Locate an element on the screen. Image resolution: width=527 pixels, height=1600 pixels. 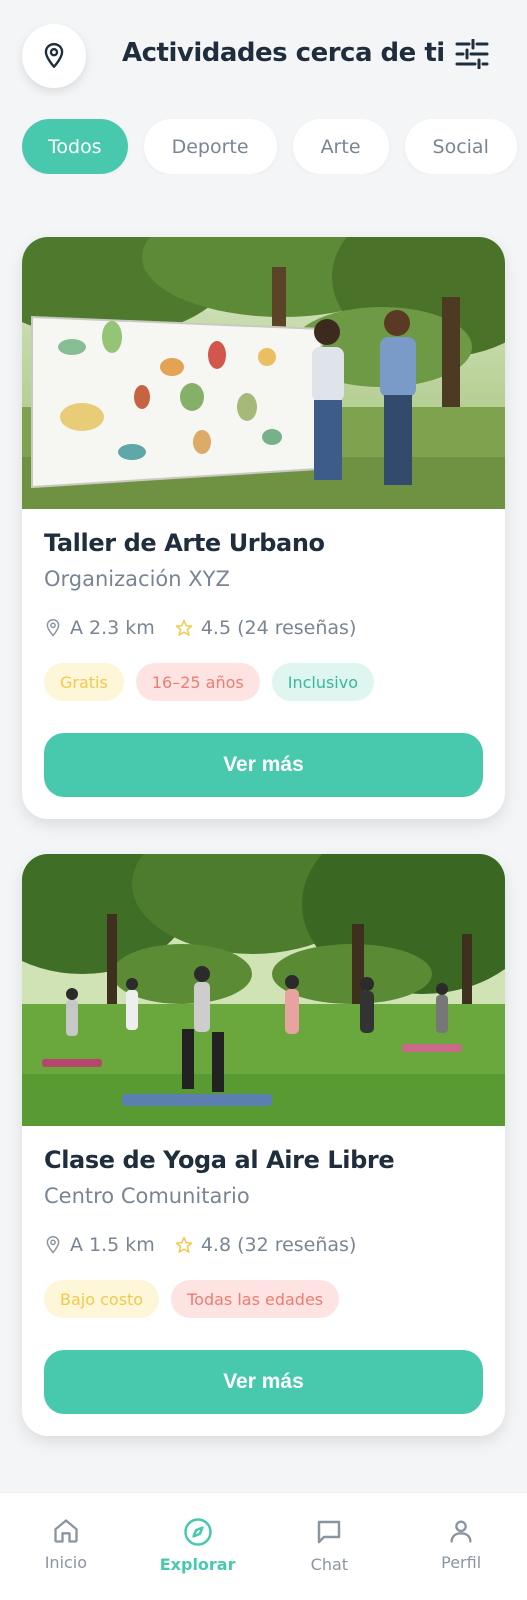
filter-chip-todos: Todos is located at coordinates (75, 146).